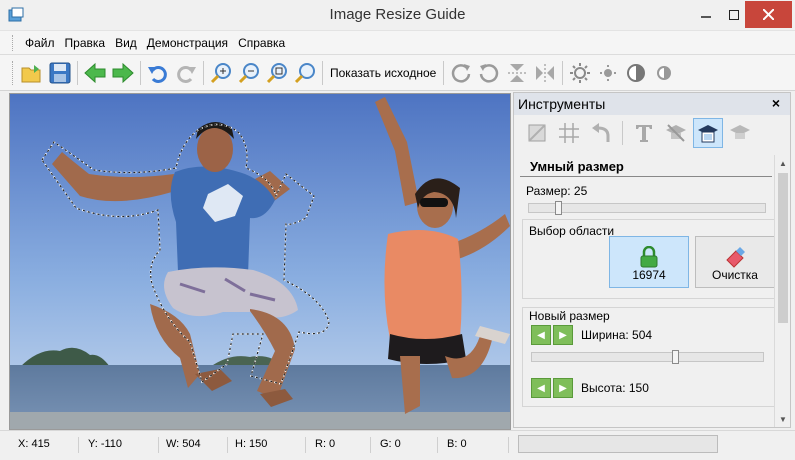 The height and width of the screenshot is (460, 795). What do you see at coordinates (126, 43) in the screenshot?
I see `menu-view: Вид` at bounding box center [126, 43].